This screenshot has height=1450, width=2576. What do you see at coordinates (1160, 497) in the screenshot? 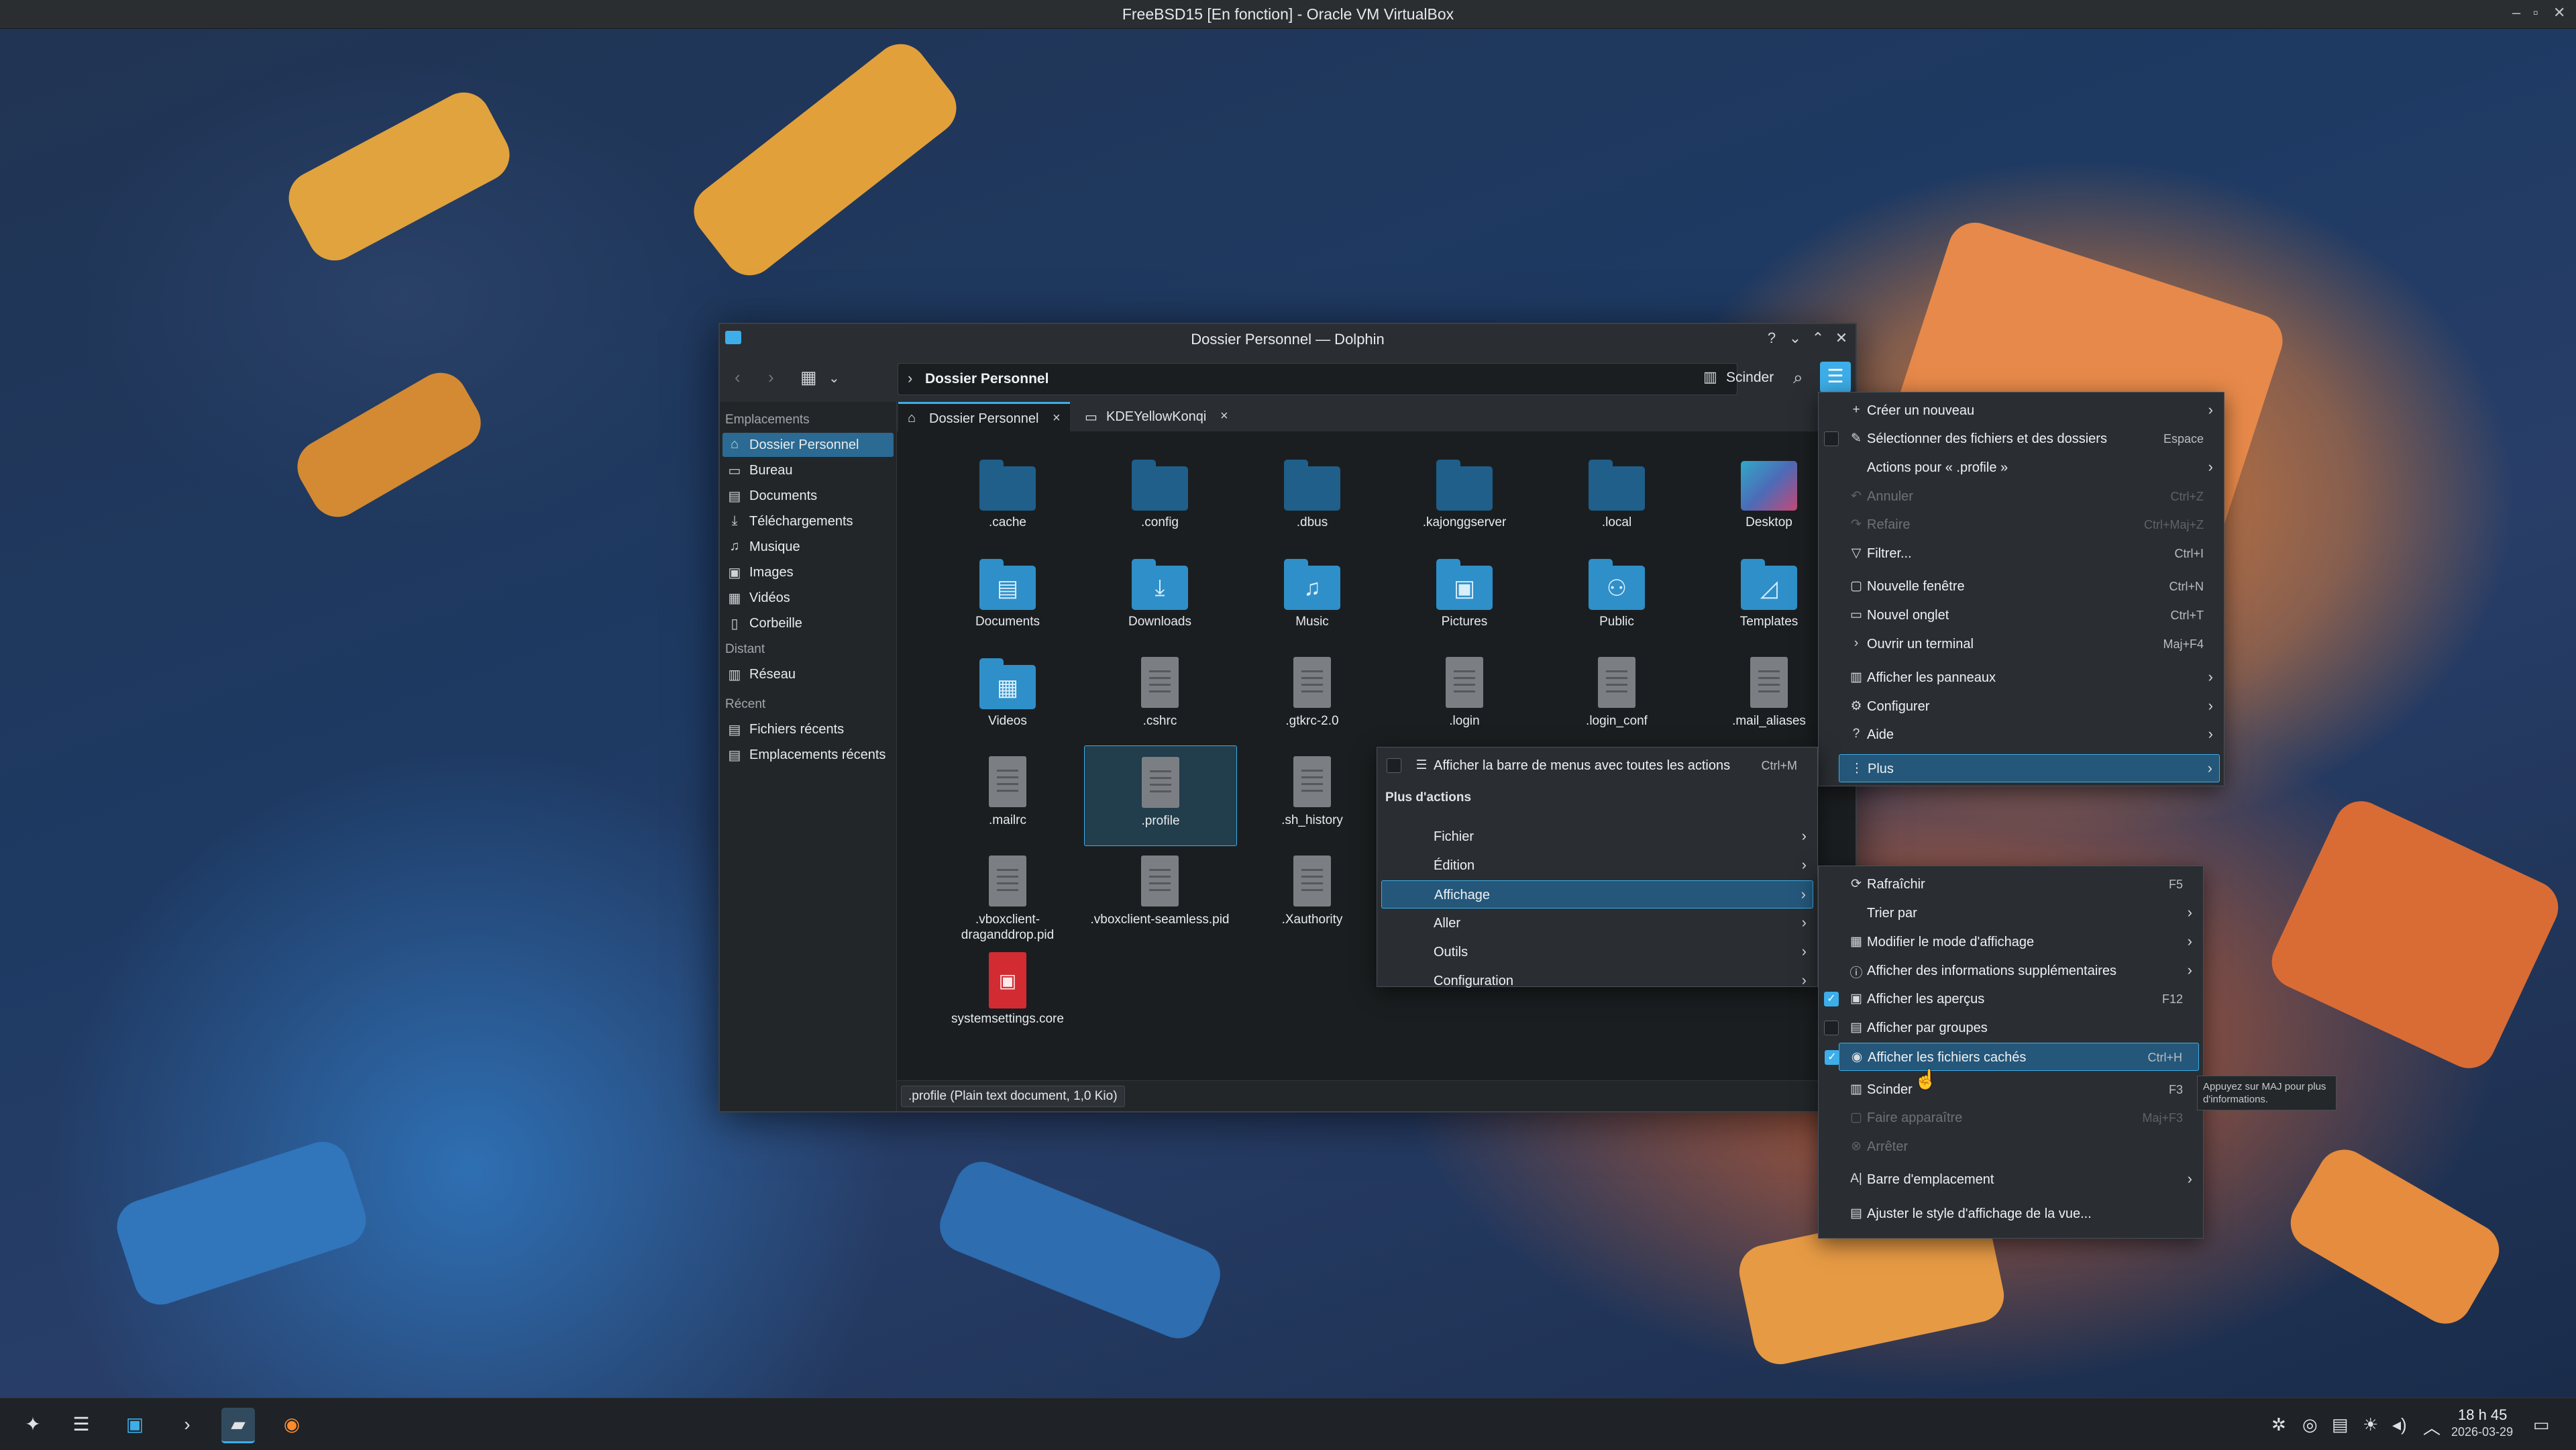
I see `file-item: .config` at bounding box center [1160, 497].